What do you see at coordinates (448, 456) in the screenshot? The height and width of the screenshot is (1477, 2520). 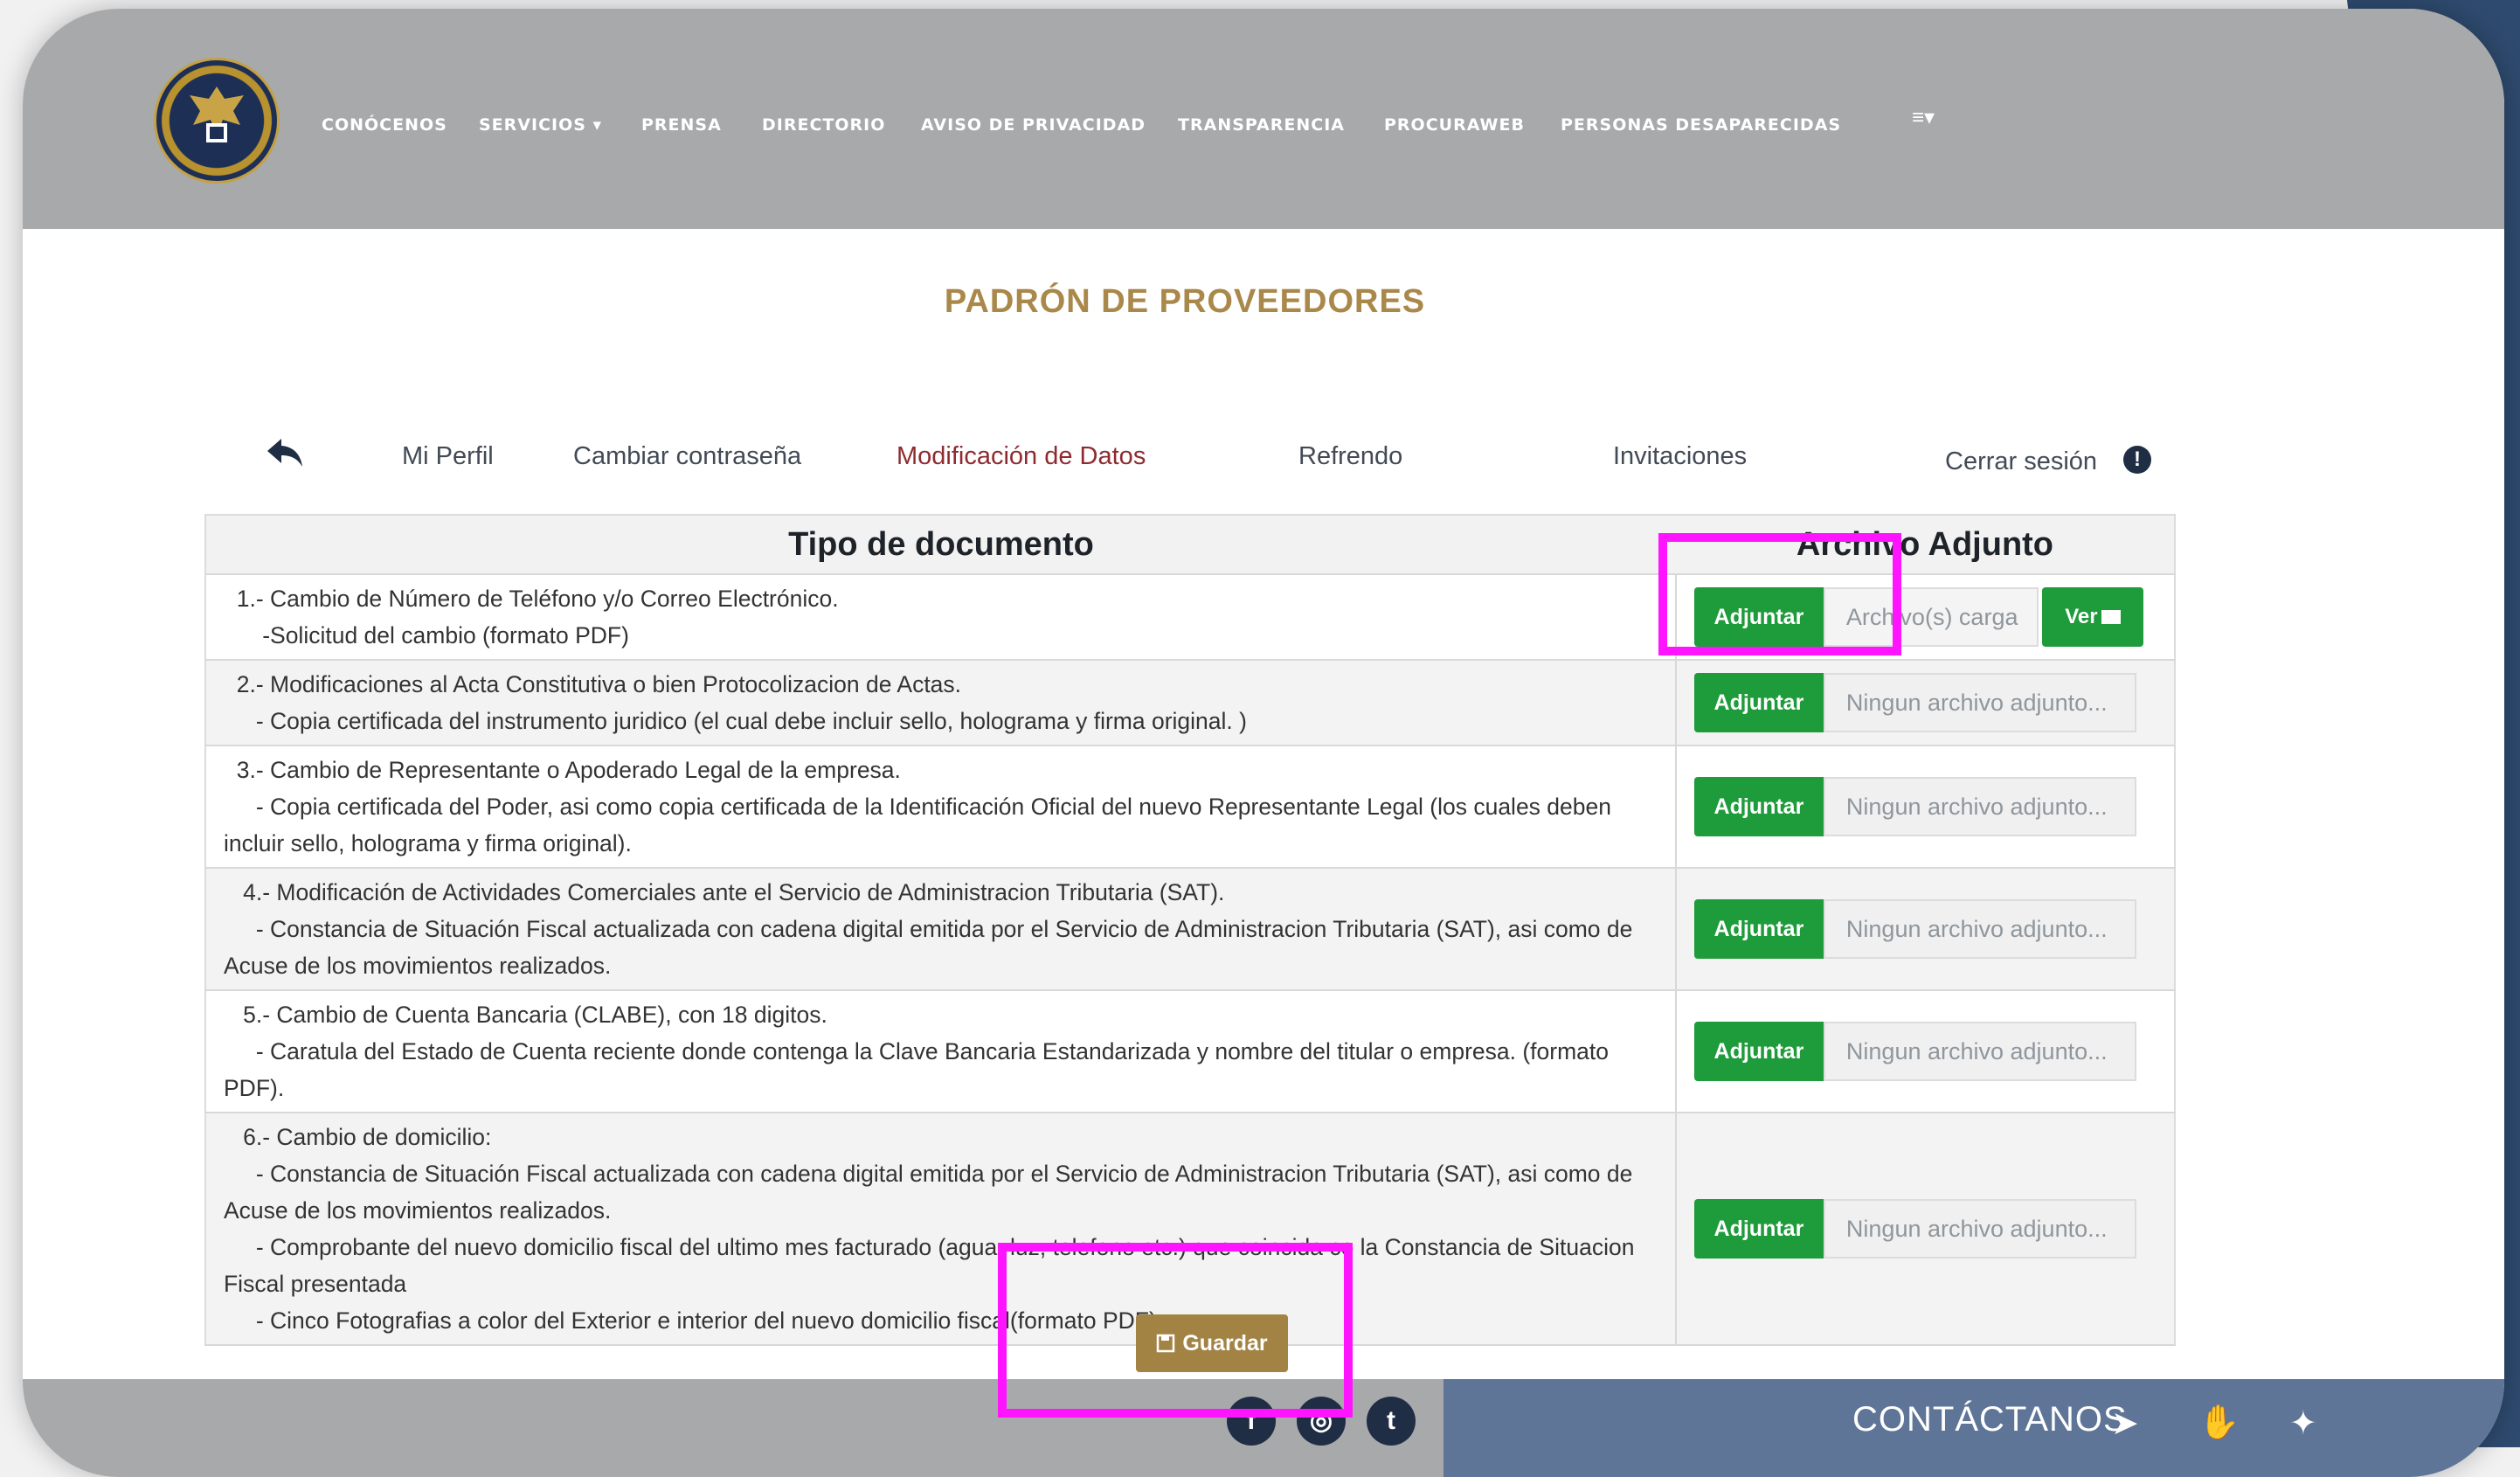 I see `tab-mi-perfil: Mi Perfil` at bounding box center [448, 456].